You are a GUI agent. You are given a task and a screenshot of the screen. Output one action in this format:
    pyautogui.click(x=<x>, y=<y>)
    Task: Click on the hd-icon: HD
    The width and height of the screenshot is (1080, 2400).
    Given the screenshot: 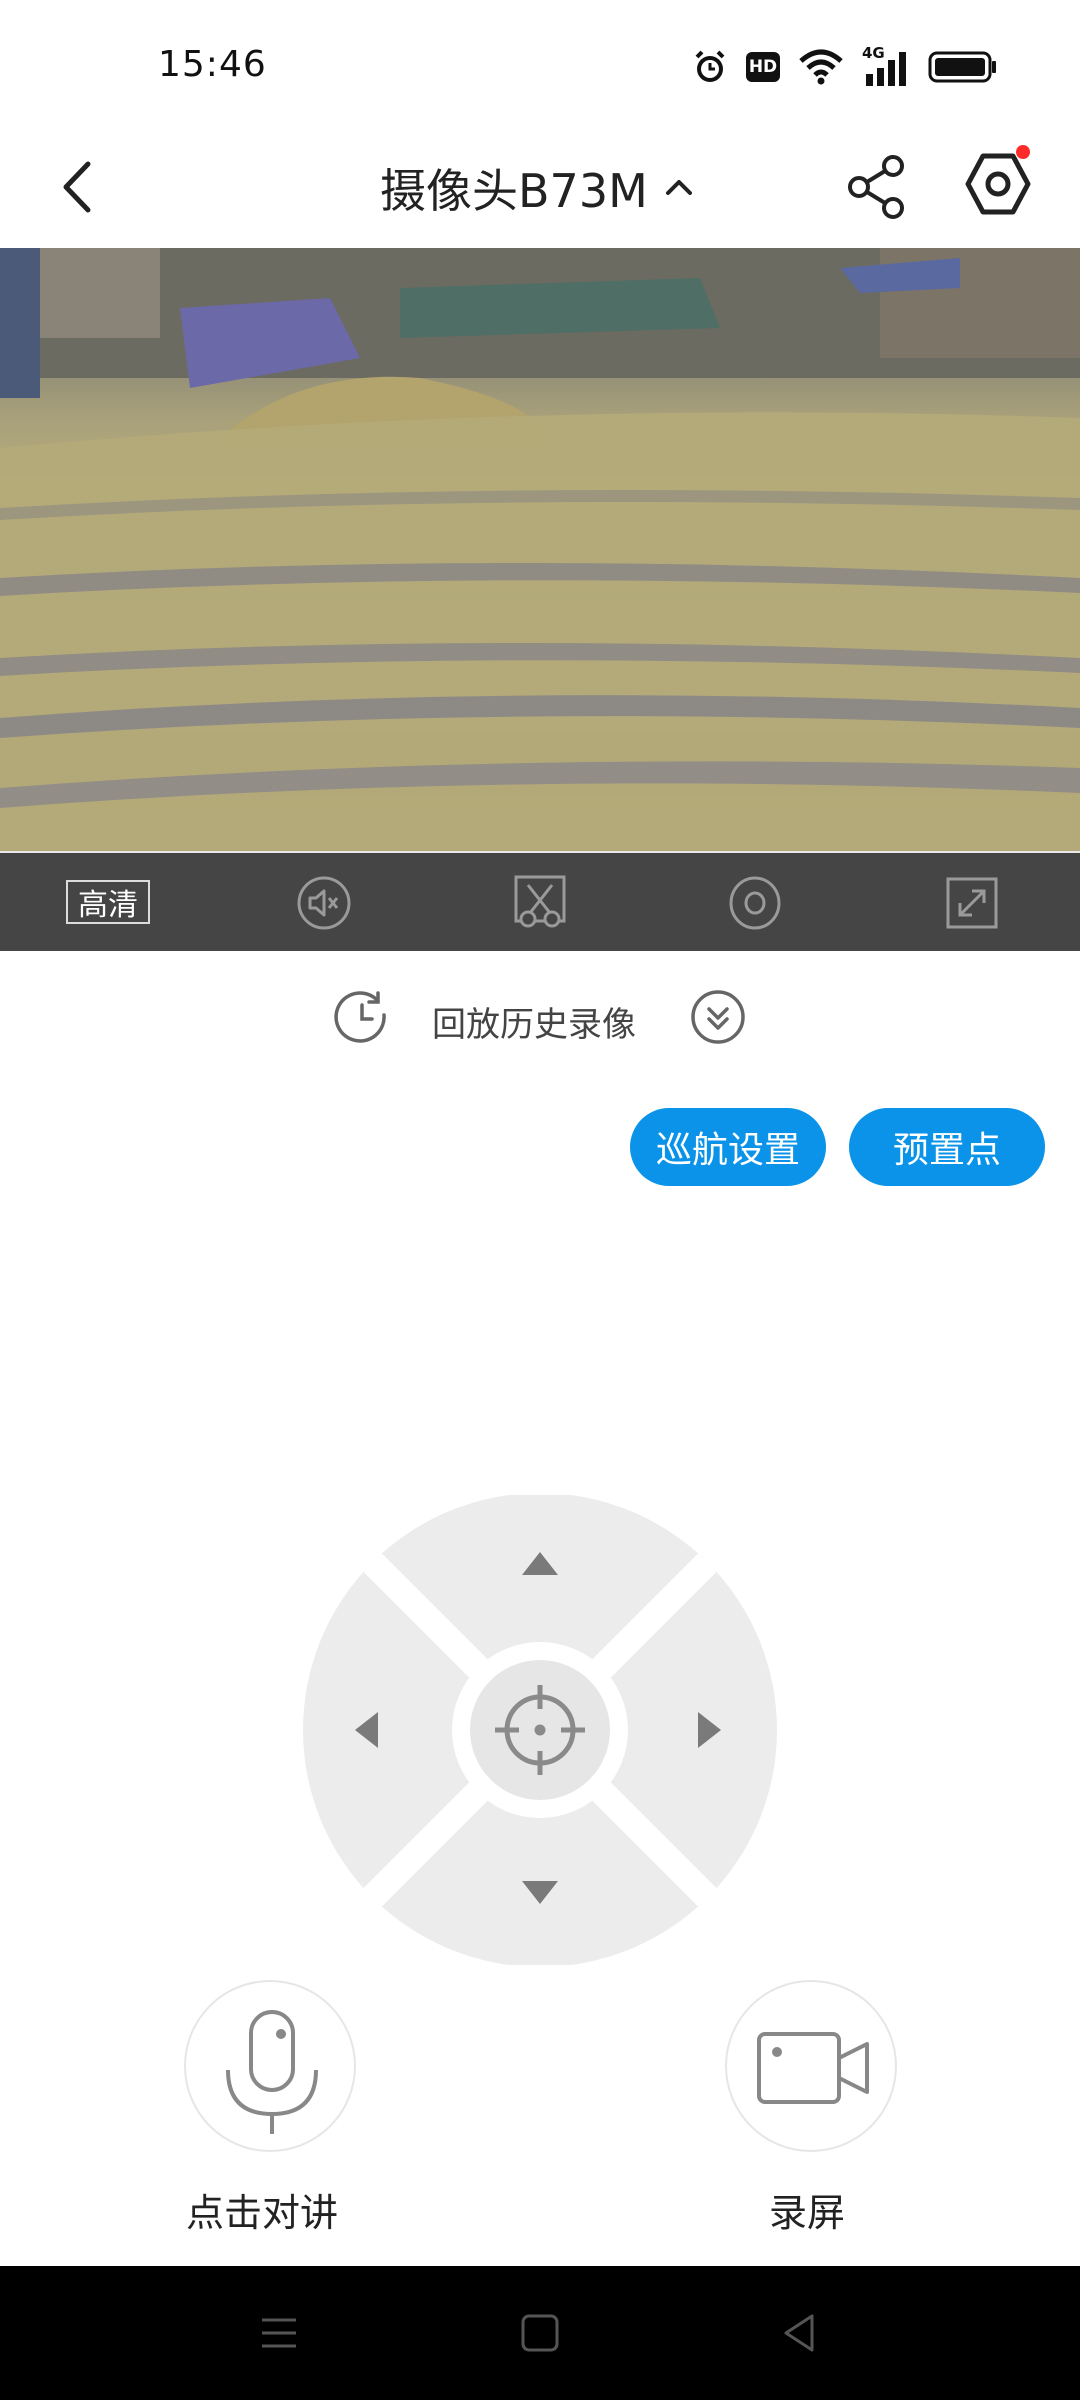 What is the action you would take?
    pyautogui.click(x=763, y=67)
    